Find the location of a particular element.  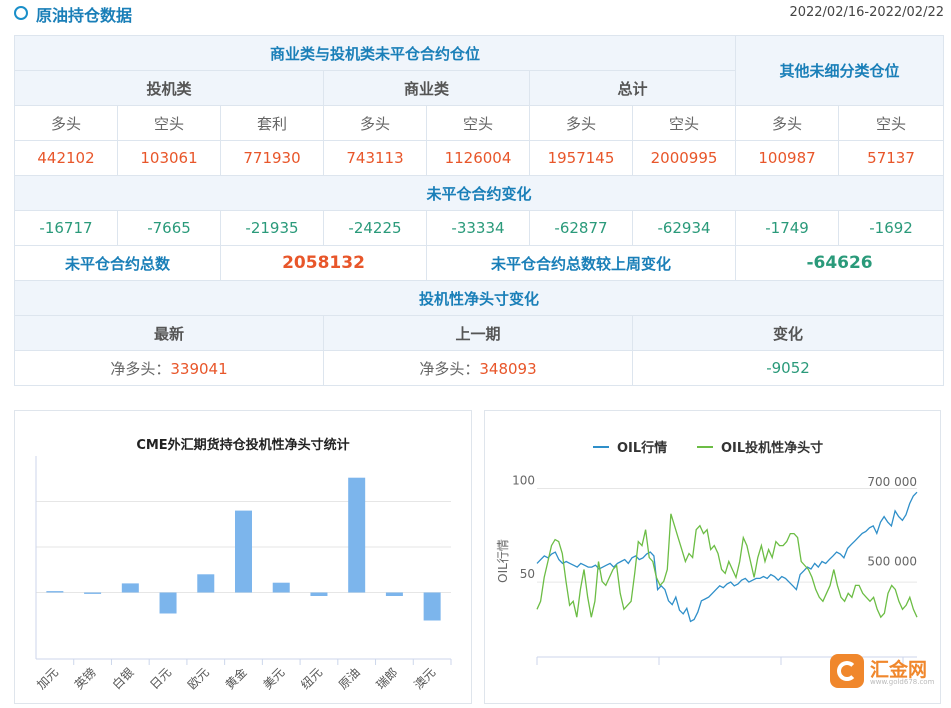

bar-日元 is located at coordinates (168, 603).